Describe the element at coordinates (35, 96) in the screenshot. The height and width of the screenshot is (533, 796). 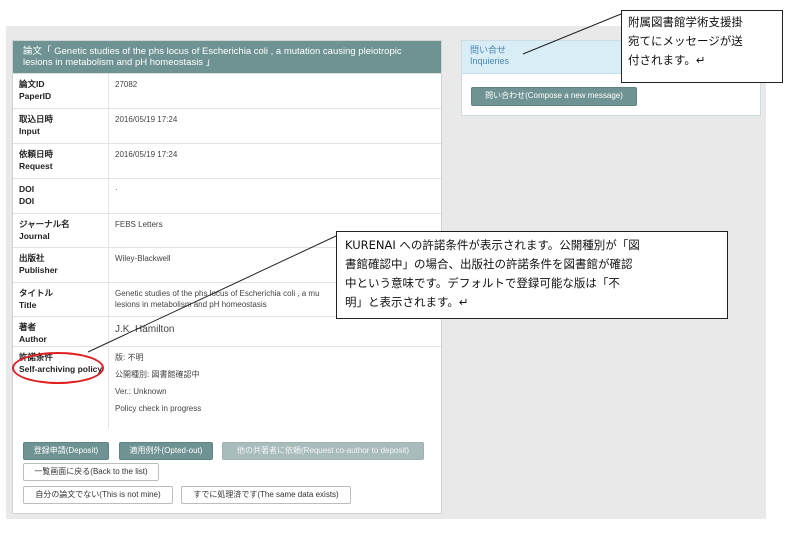
I see `label-en: PaperID` at that location.